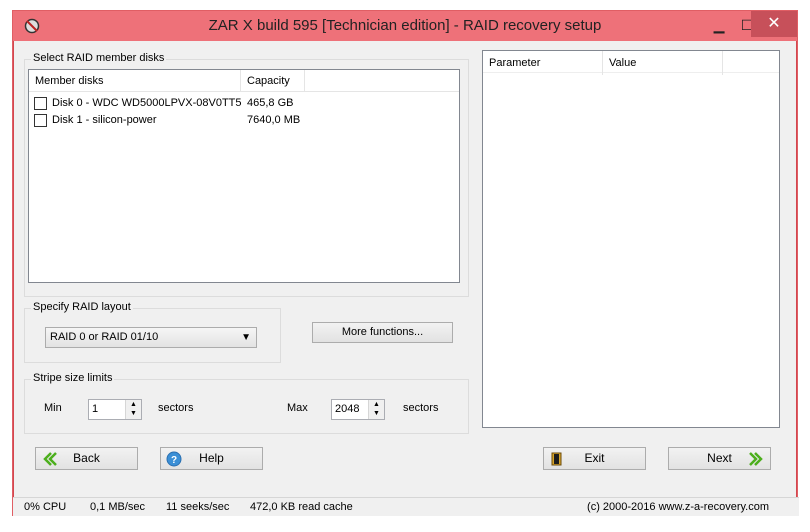 This screenshot has height=532, width=810. What do you see at coordinates (82, 307) in the screenshot?
I see `raid-layout-group-label: Specify RAID layout` at bounding box center [82, 307].